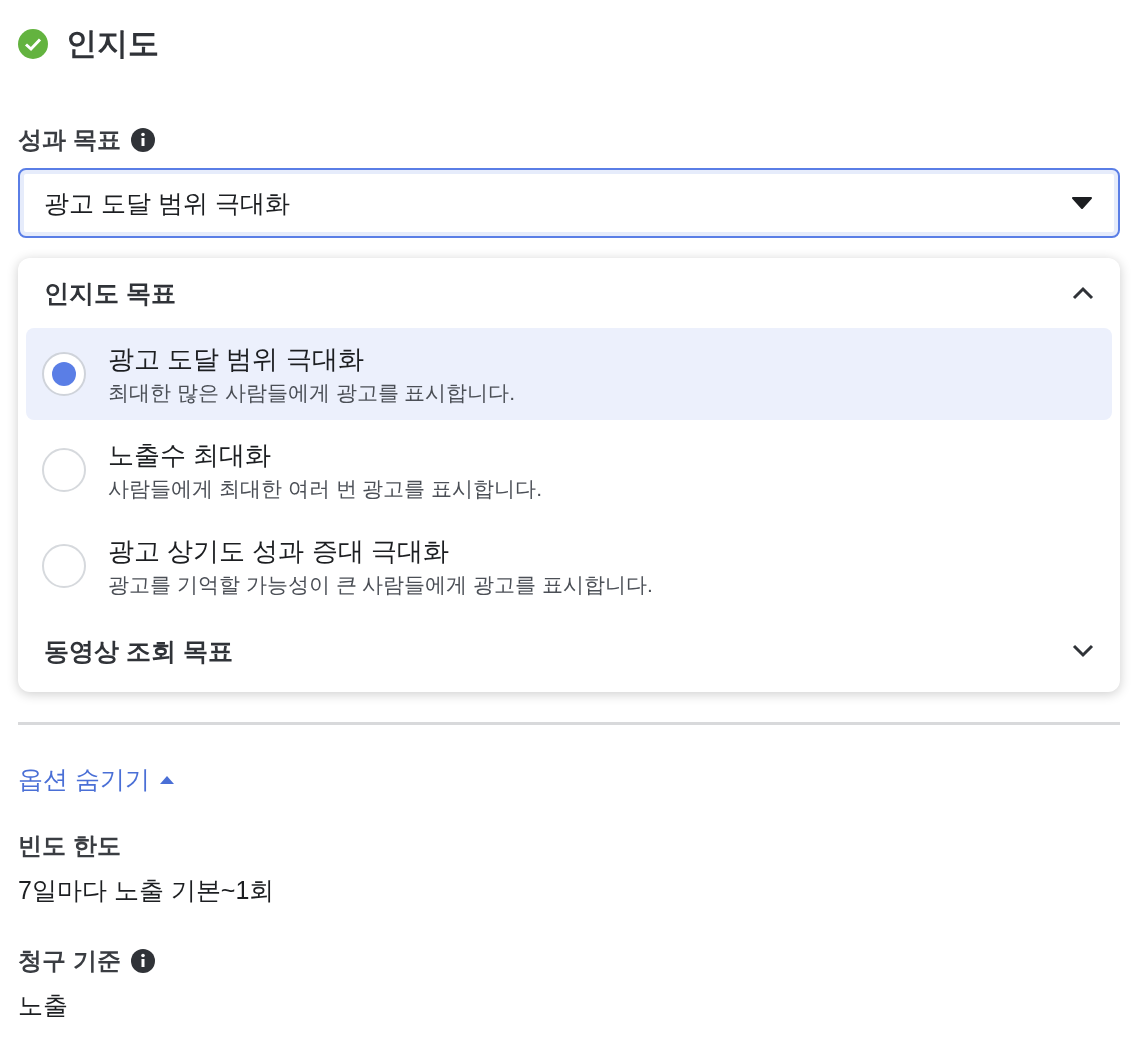 The image size is (1134, 1058). What do you see at coordinates (325, 488) in the screenshot?
I see `option-description: 사람들에게 최대한 여러 번 광고를 표시합니다.` at bounding box center [325, 488].